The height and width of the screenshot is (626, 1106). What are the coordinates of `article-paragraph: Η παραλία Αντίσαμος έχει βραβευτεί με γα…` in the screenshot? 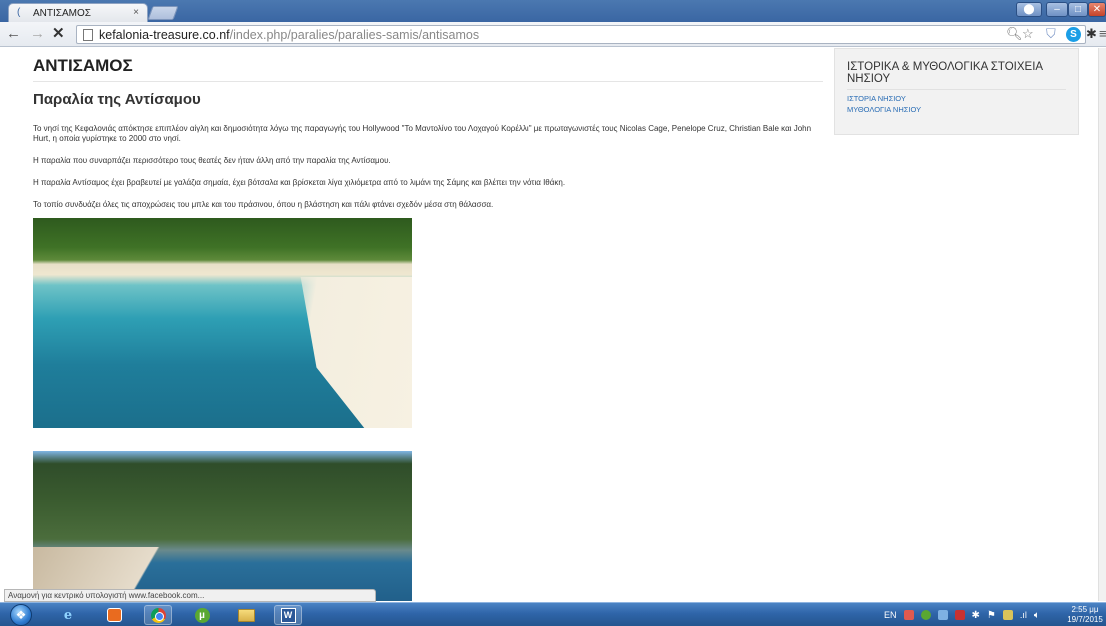 It's located at (299, 182).